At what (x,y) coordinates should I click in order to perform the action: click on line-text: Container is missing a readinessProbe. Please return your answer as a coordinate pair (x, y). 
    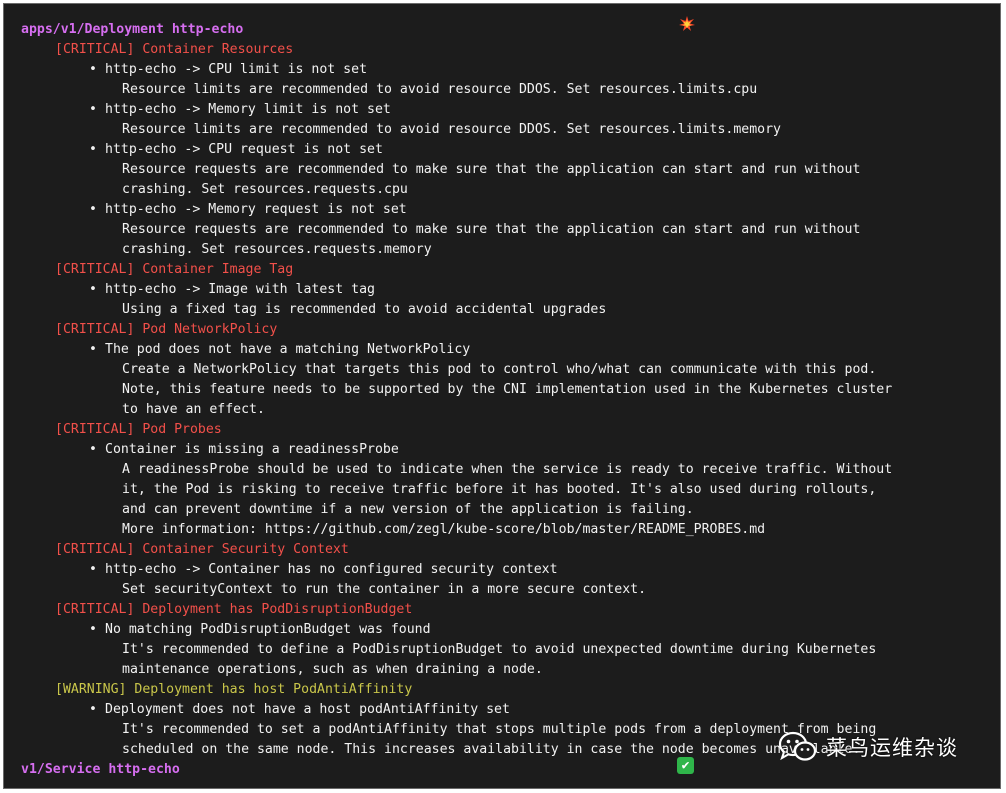
    Looking at the image, I should click on (252, 449).